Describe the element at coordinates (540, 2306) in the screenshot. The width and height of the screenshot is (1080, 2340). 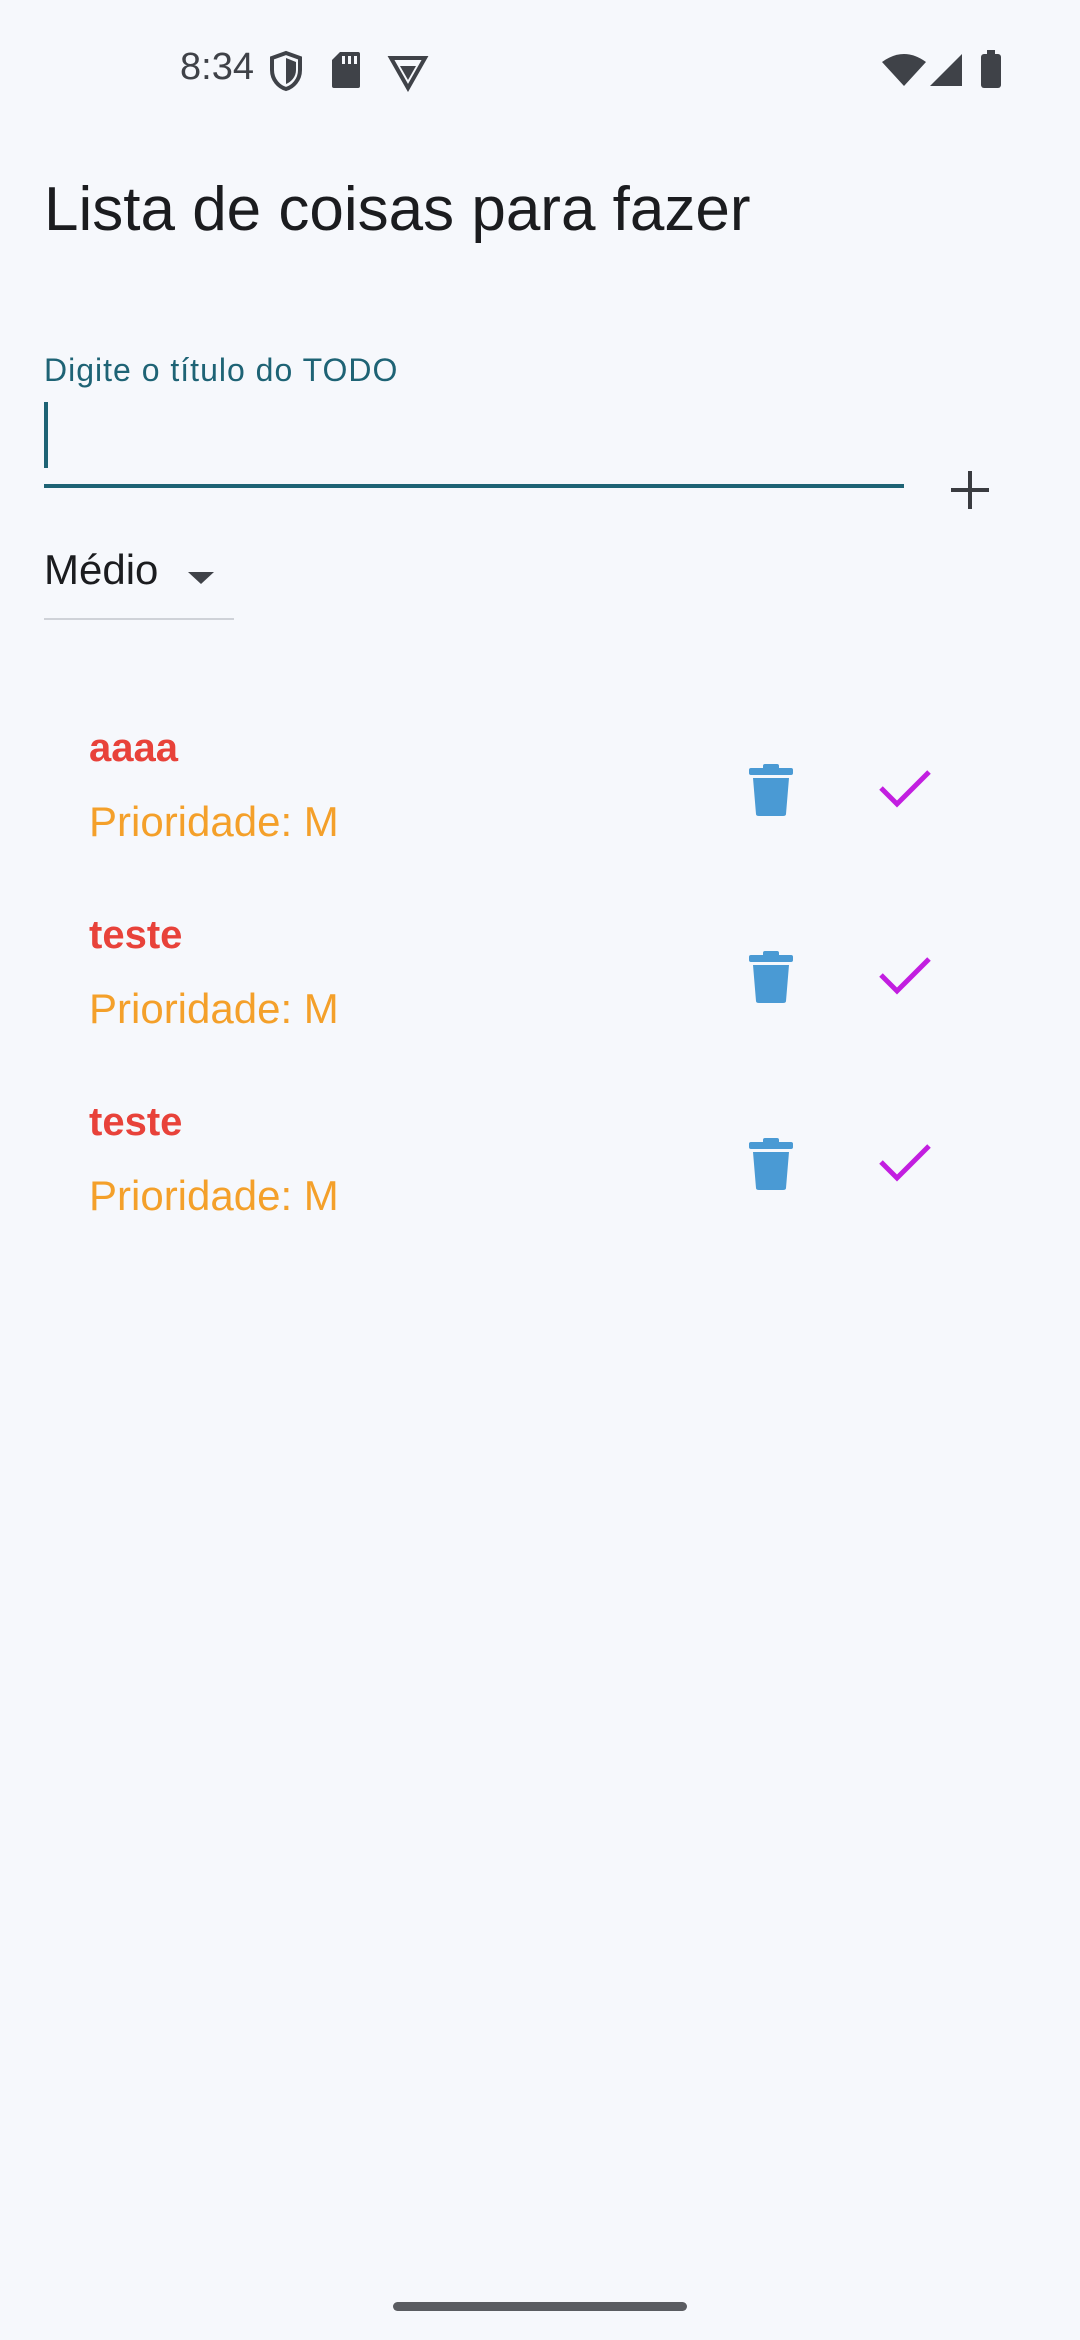
I see `home-indicator` at that location.